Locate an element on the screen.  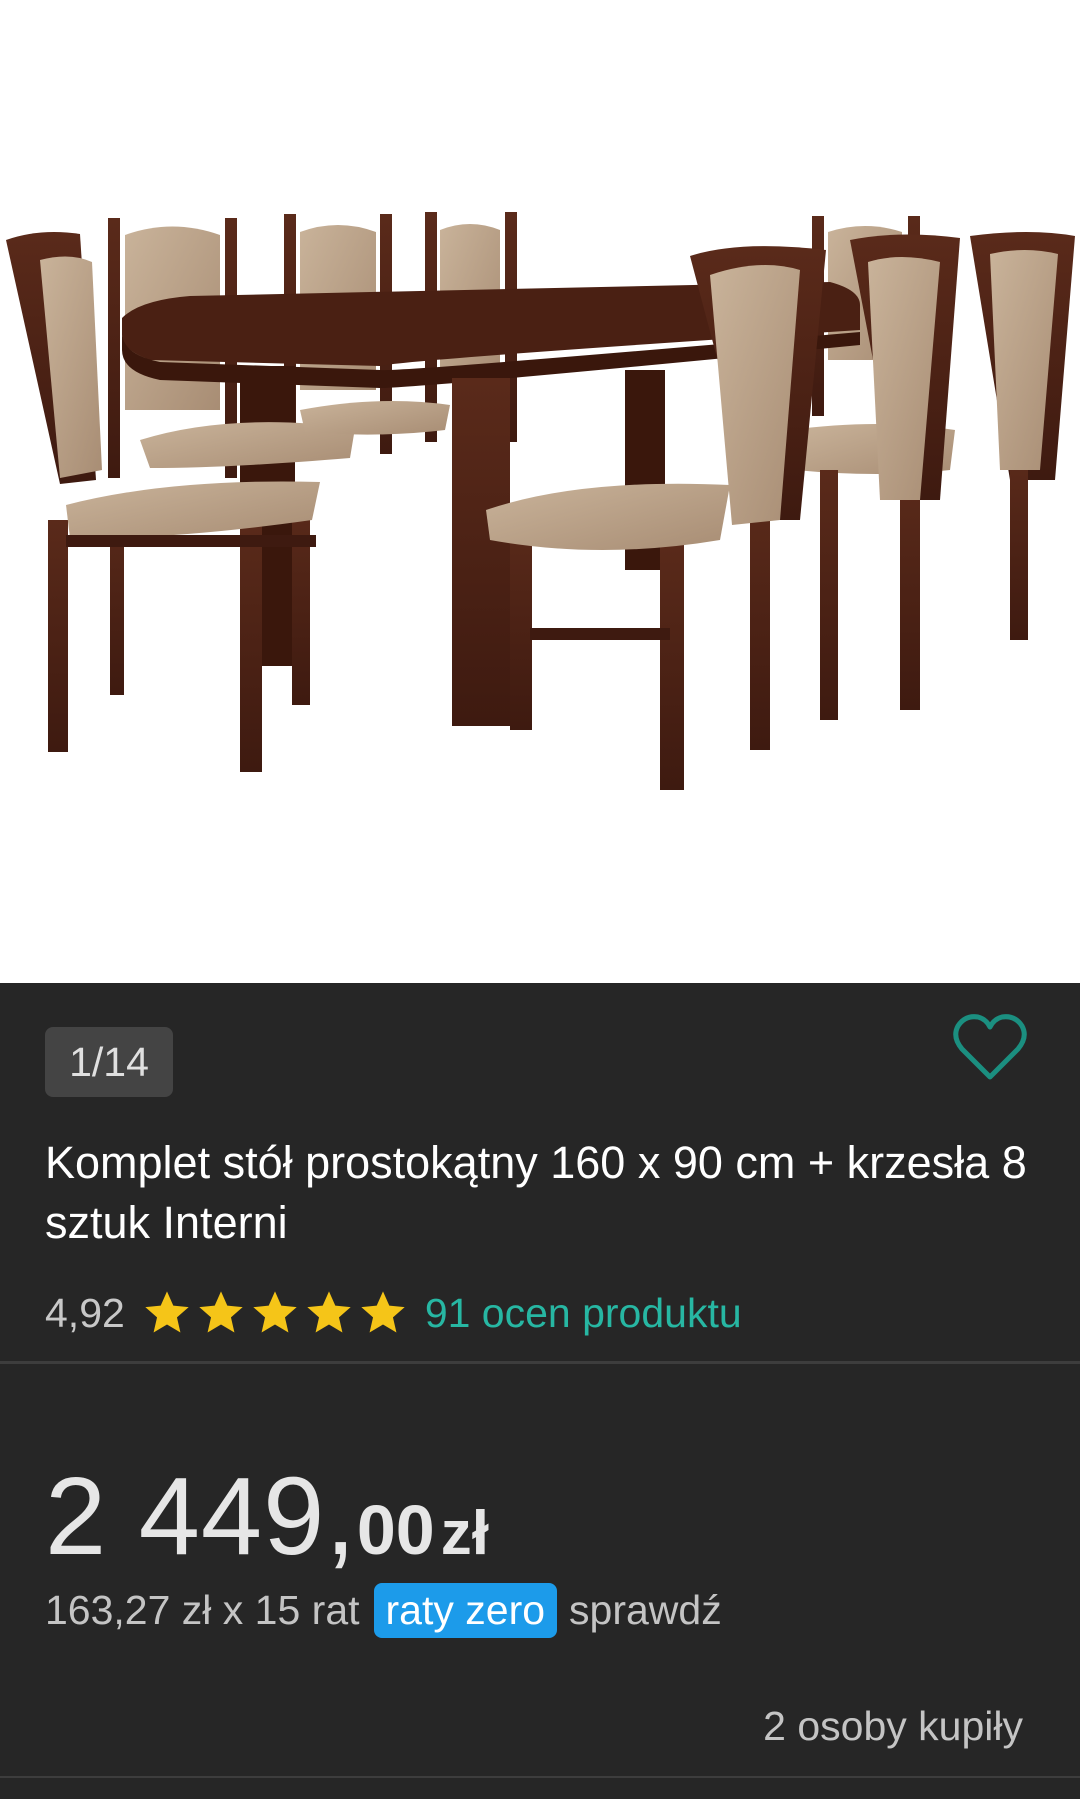
installments-text: 163,27 zł x 15 rat is located at coordinates (202, 1609).